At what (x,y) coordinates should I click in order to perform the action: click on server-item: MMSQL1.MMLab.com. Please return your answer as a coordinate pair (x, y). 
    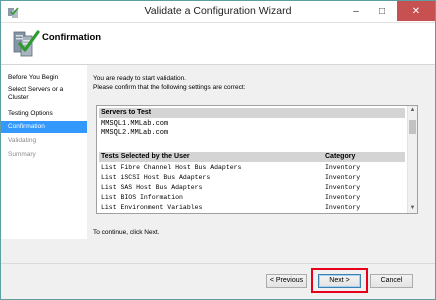
    Looking at the image, I should click on (135, 124).